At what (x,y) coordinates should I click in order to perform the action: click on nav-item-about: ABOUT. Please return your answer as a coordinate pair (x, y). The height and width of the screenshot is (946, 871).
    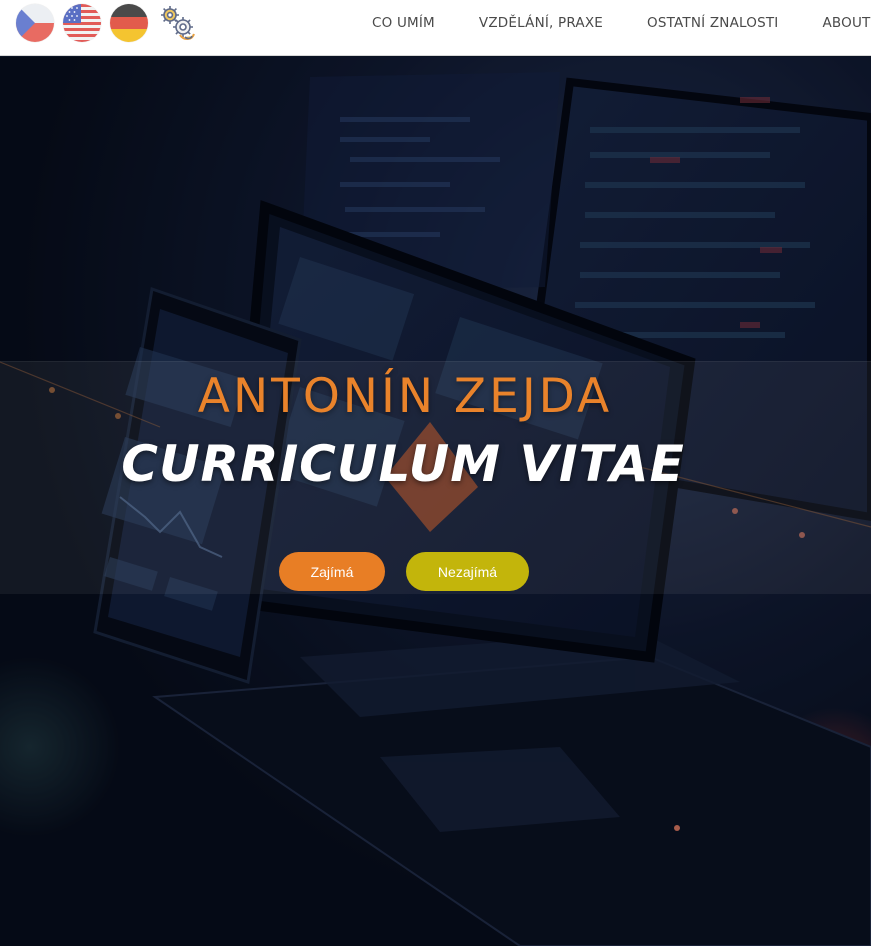
    Looking at the image, I should click on (835, 23).